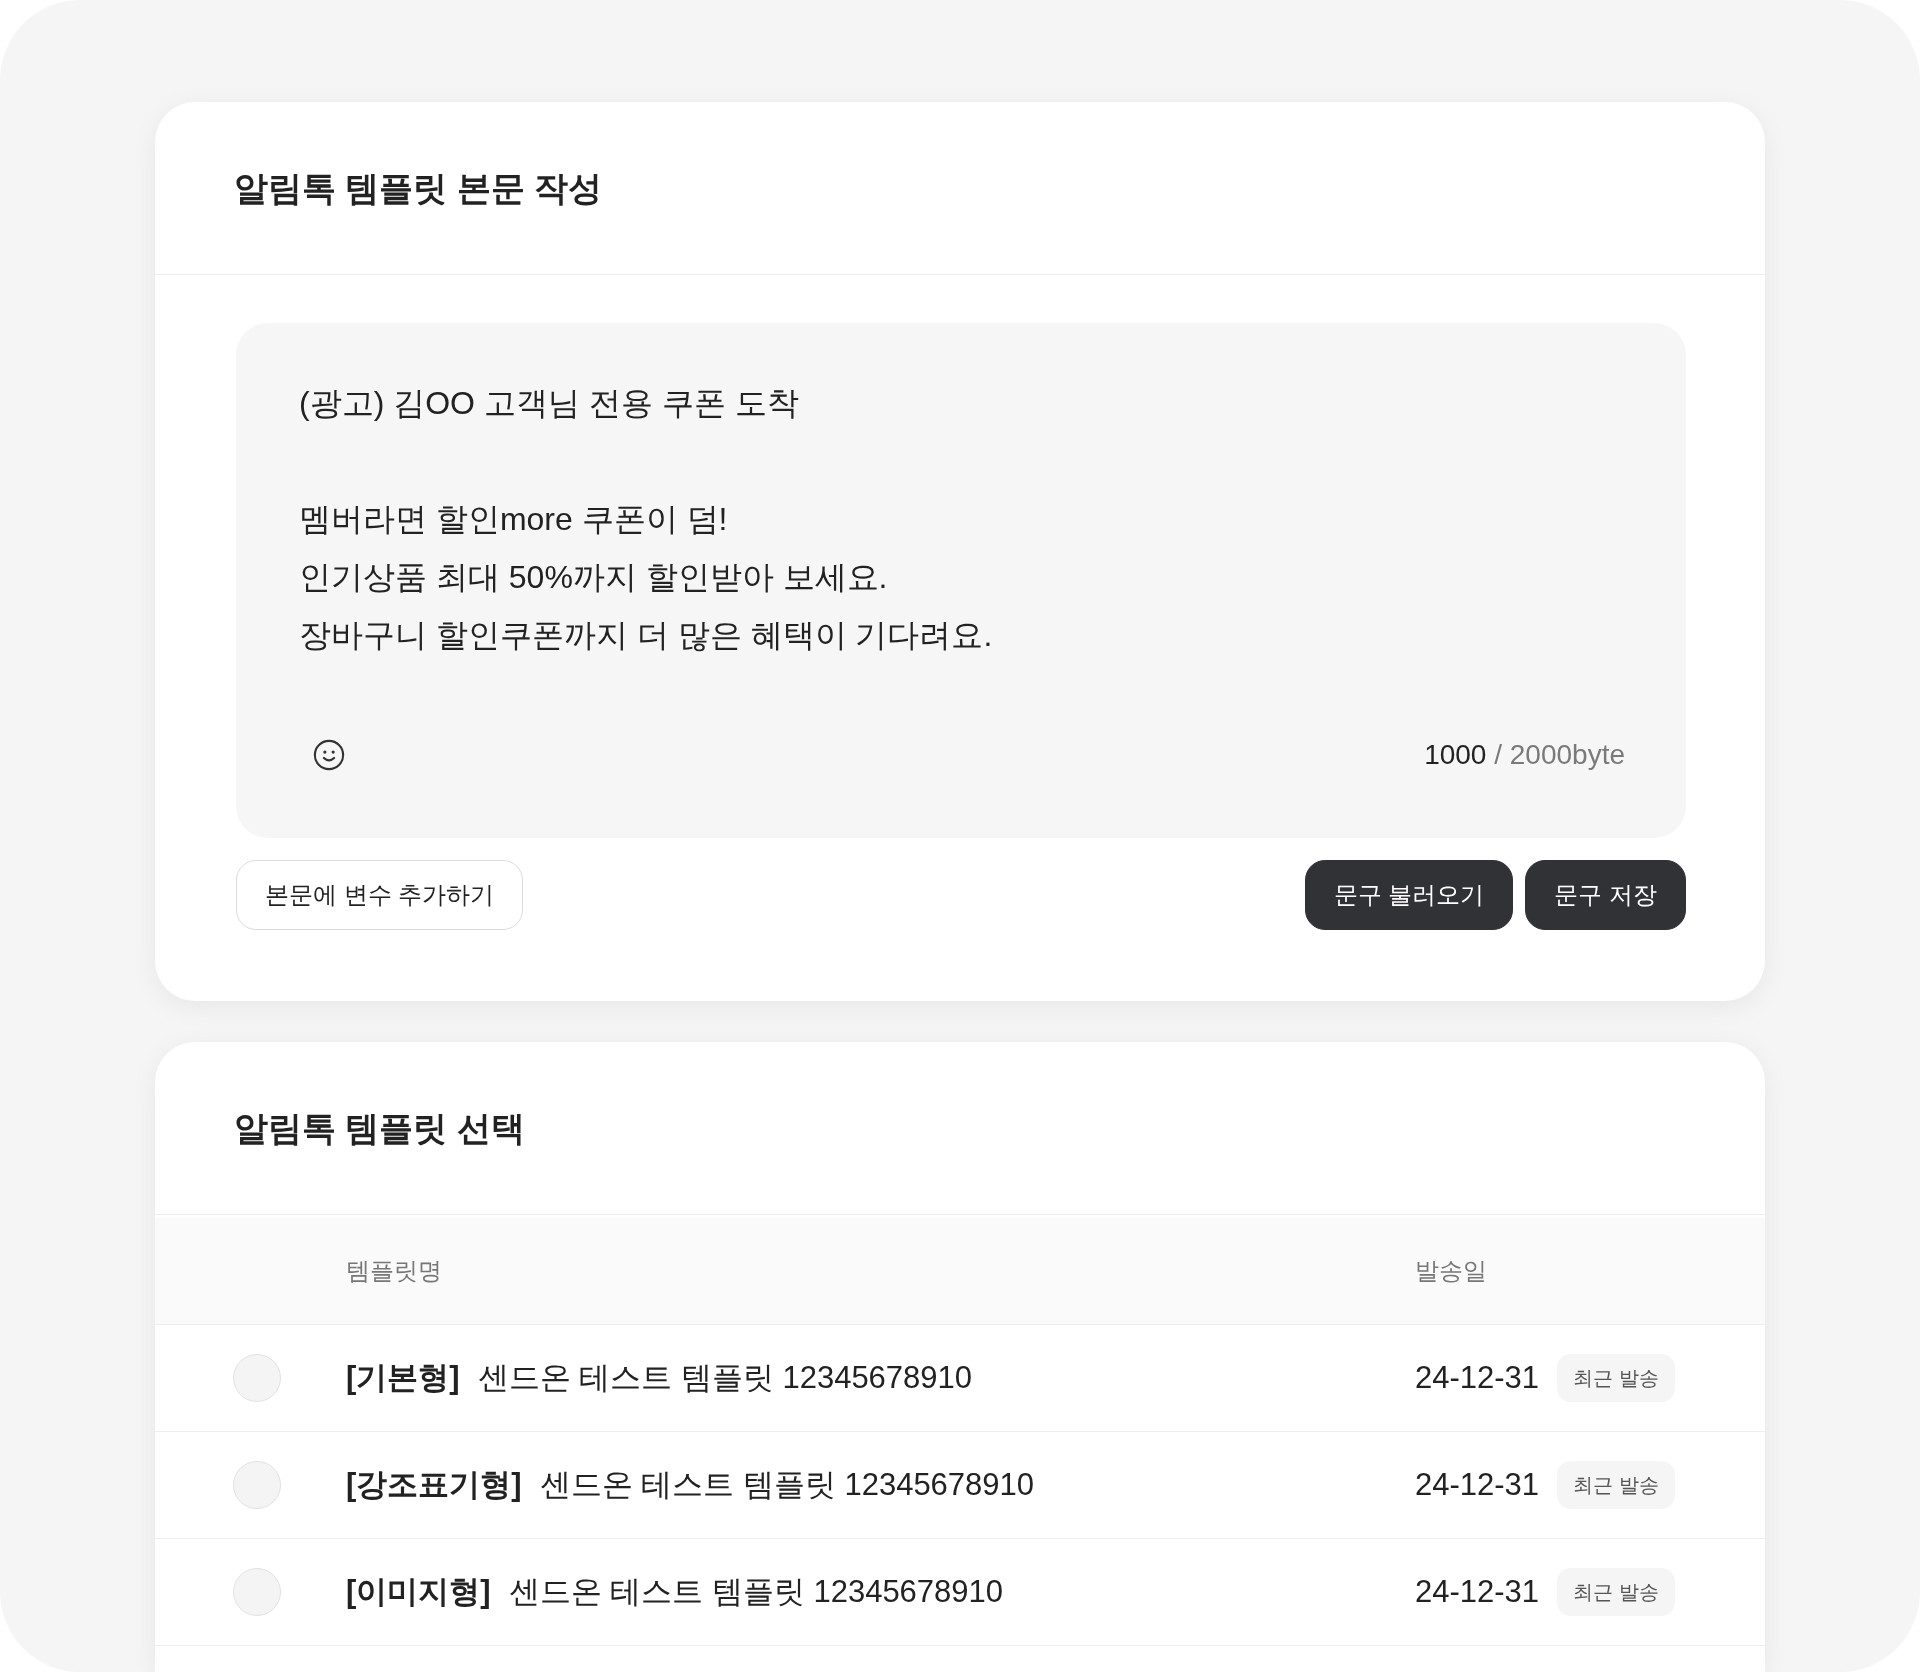  Describe the element at coordinates (690, 1484) in the screenshot. I see `template-name: [강조표기형] 센드온 테스트 템플릿 12345678910` at that location.